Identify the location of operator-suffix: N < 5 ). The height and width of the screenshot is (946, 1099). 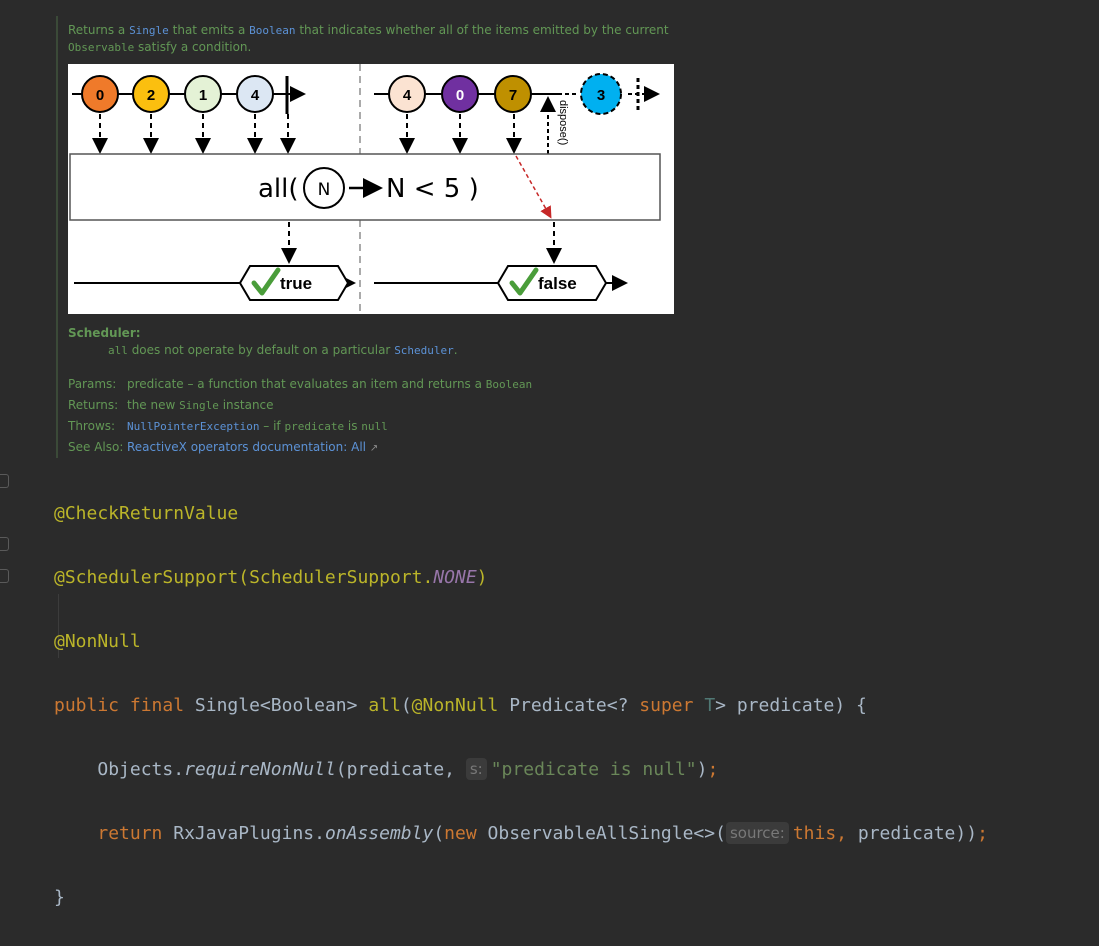
(432, 189).